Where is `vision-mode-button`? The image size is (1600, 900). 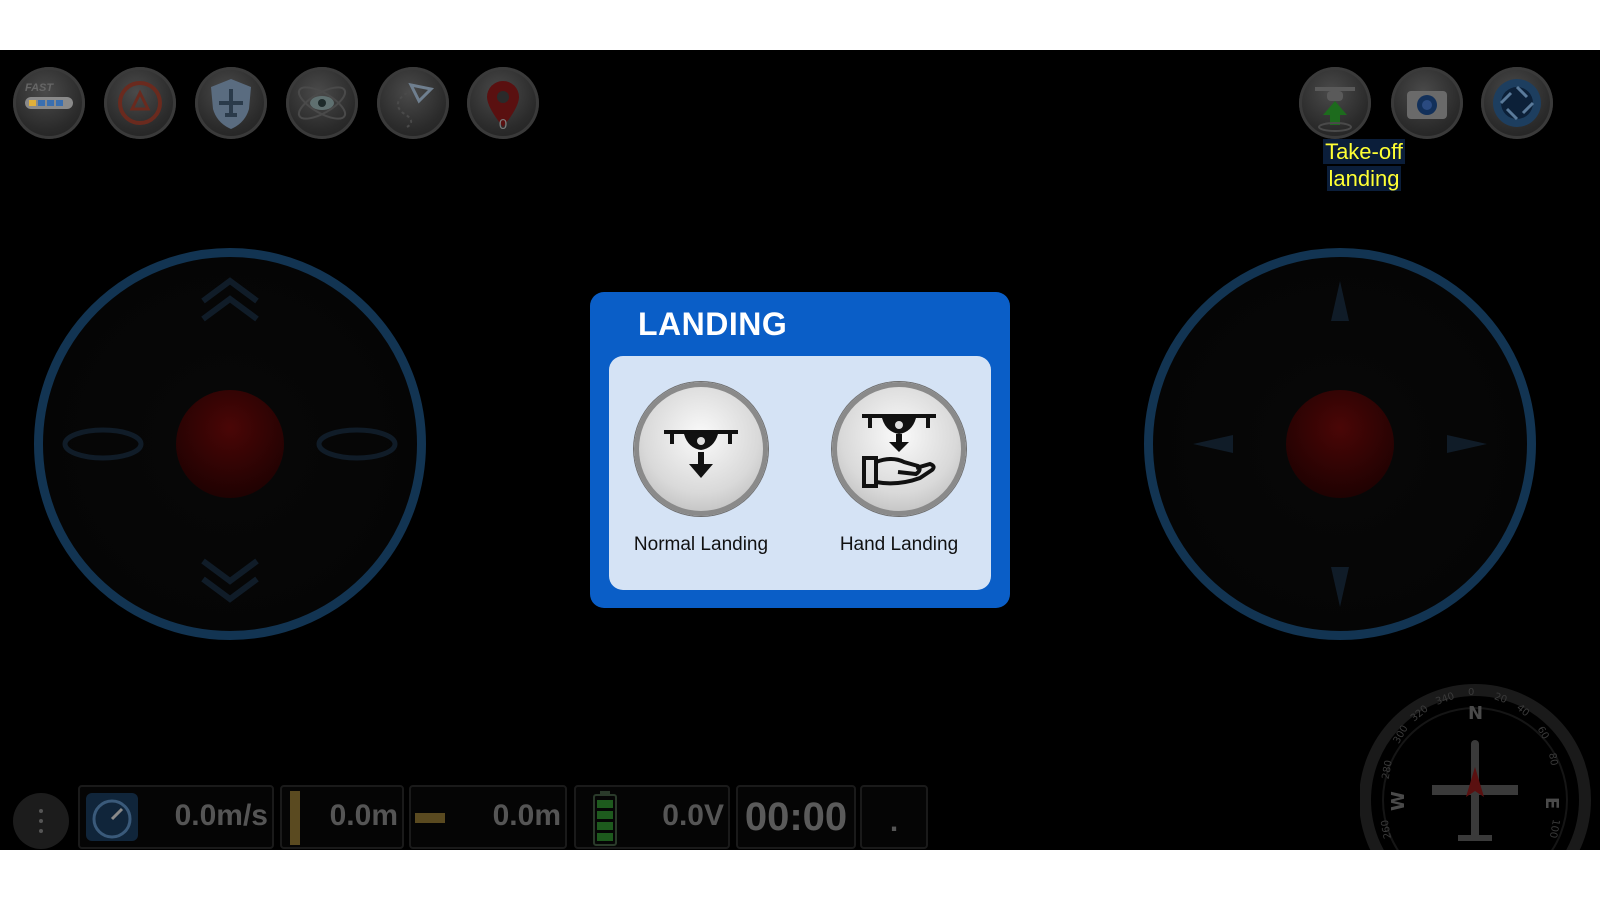
vision-mode-button is located at coordinates (322, 103).